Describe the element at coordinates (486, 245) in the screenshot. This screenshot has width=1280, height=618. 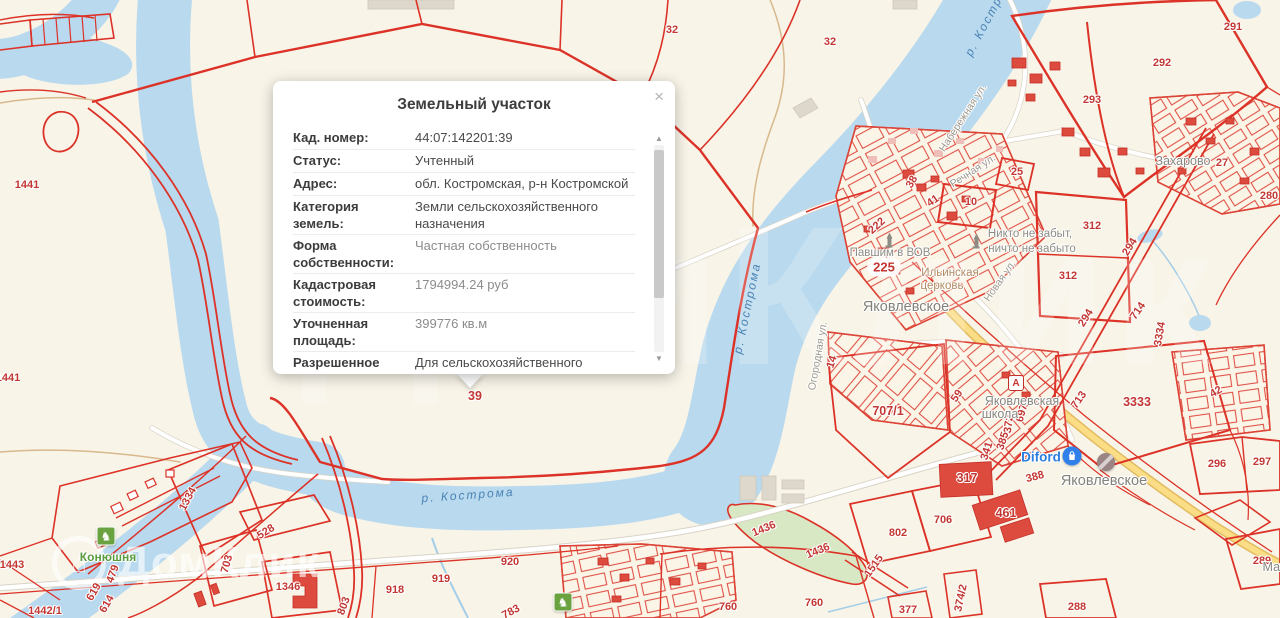
I see `field-value: Частная собственность` at that location.